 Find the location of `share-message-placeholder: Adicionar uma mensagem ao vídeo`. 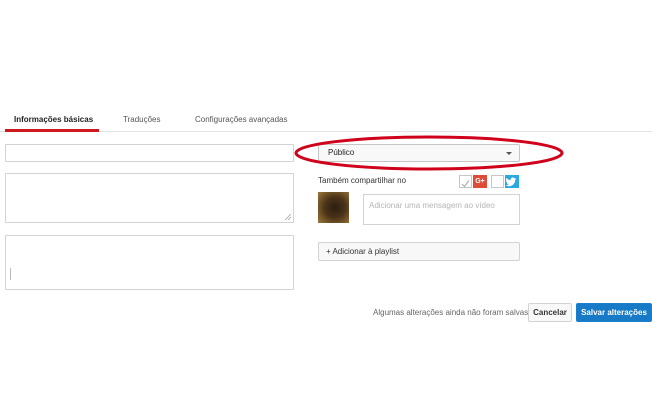

share-message-placeholder: Adicionar uma mensagem ao vídeo is located at coordinates (432, 205).